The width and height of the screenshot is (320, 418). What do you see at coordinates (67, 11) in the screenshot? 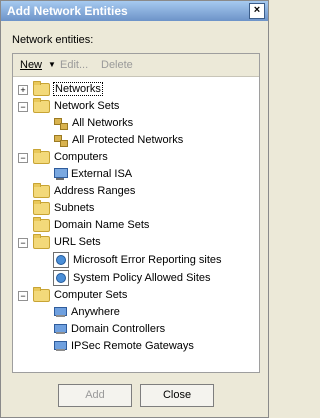
I see `dialog-title: Add Network Entities` at bounding box center [67, 11].